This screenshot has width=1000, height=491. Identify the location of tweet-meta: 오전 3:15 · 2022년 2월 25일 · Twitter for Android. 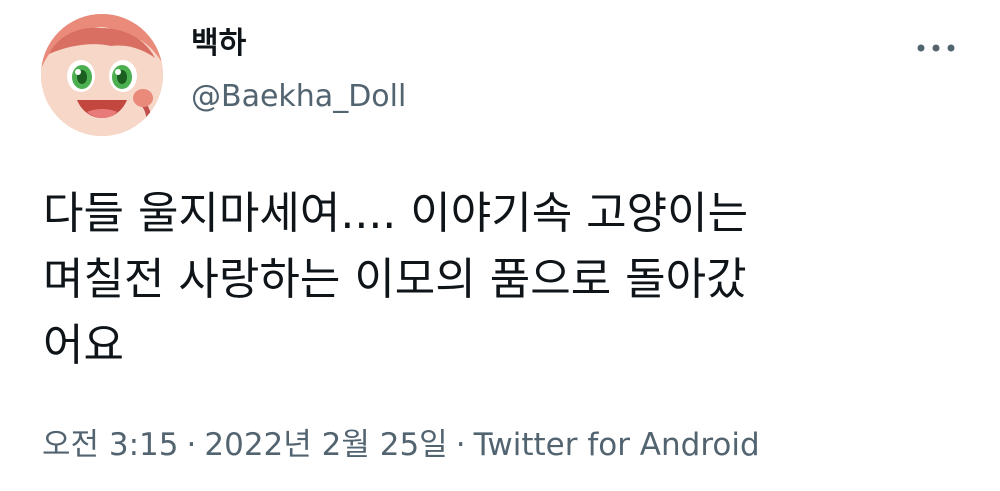
(401, 445).